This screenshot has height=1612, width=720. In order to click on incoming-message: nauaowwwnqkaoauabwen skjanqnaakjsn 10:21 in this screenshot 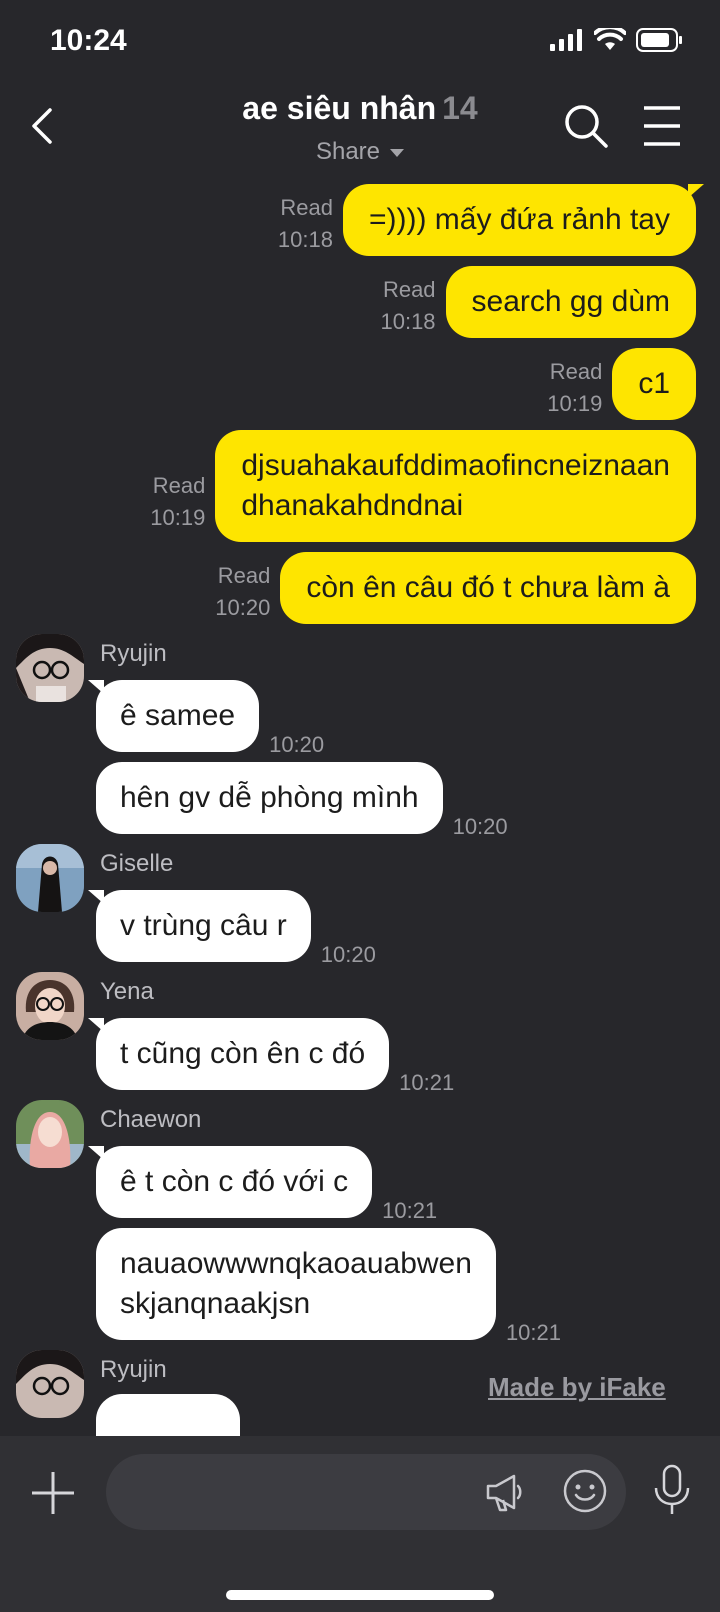, I will do `click(328, 1286)`.